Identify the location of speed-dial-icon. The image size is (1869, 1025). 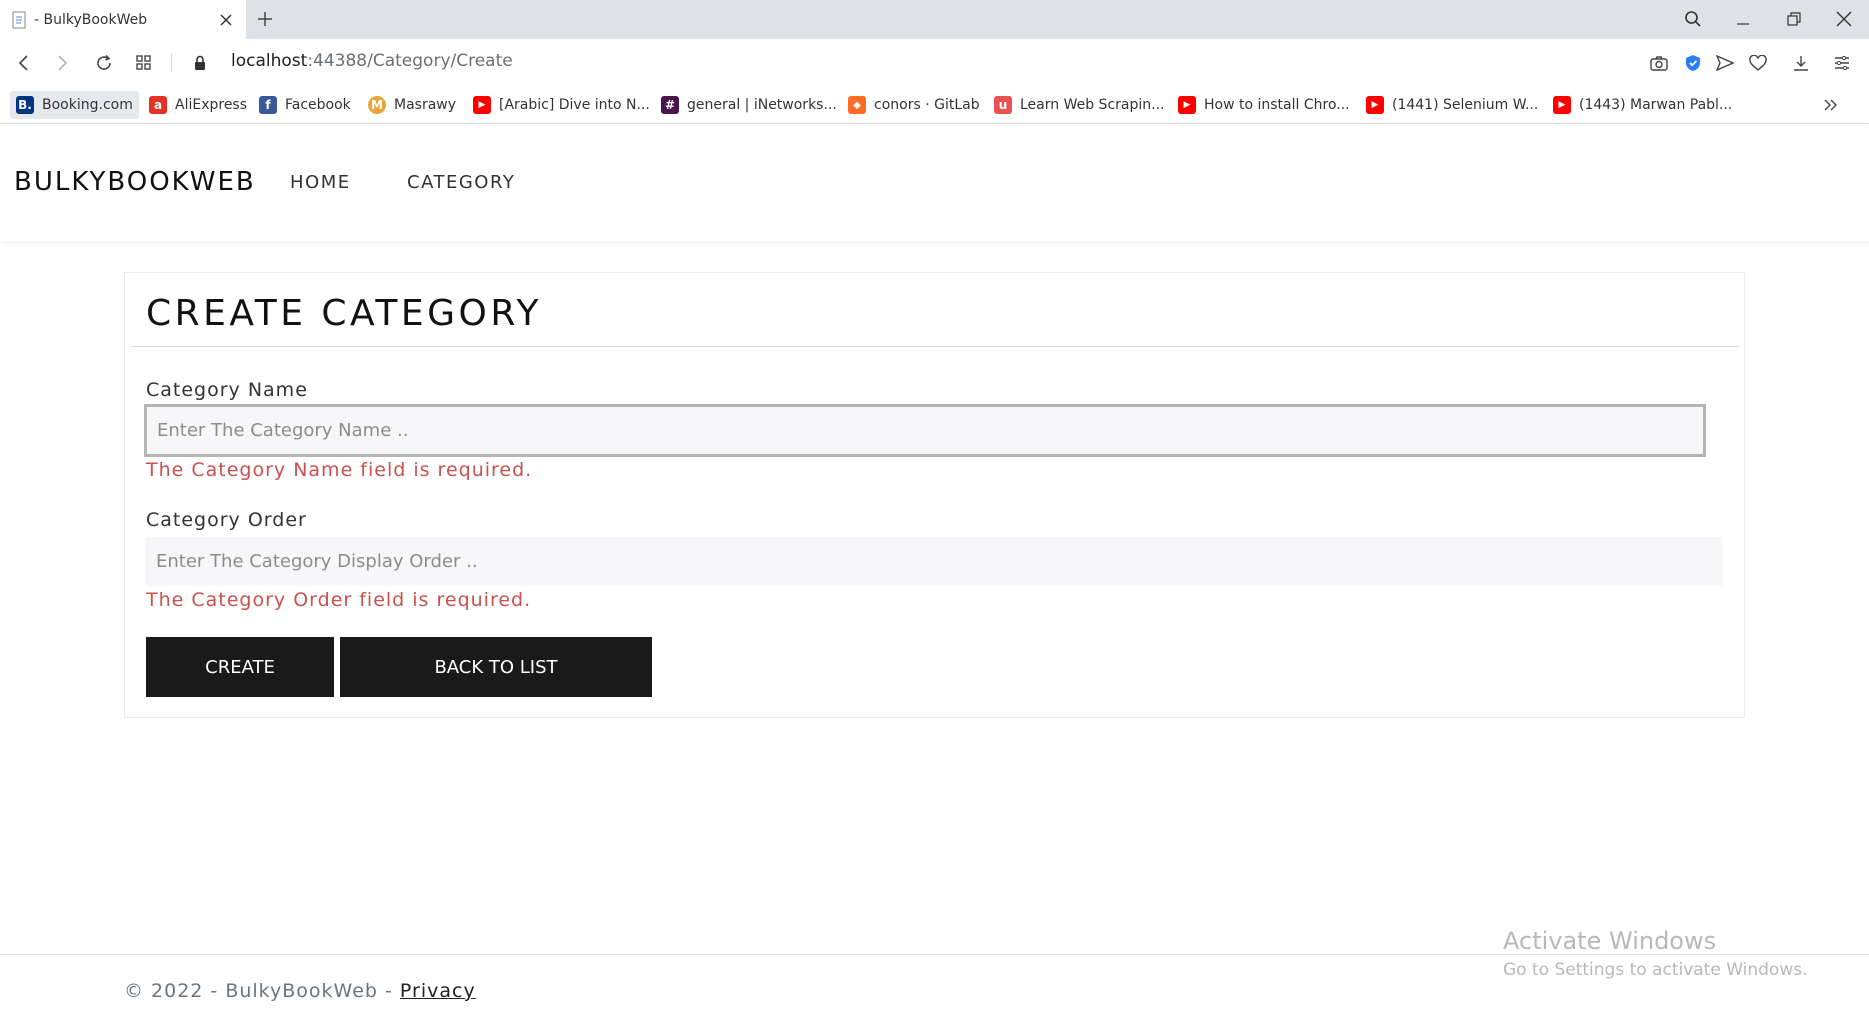
(144, 63).